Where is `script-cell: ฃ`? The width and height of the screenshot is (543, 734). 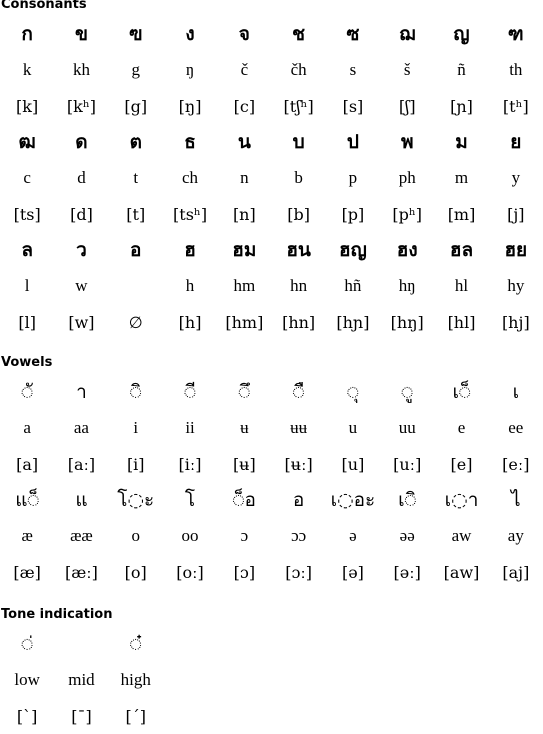 script-cell: ฃ is located at coordinates (136, 34).